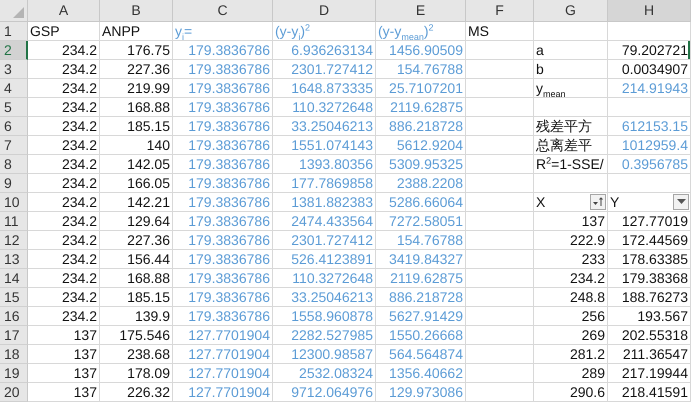  I want to click on table-cell-text: 526.4123891, so click(332, 259).